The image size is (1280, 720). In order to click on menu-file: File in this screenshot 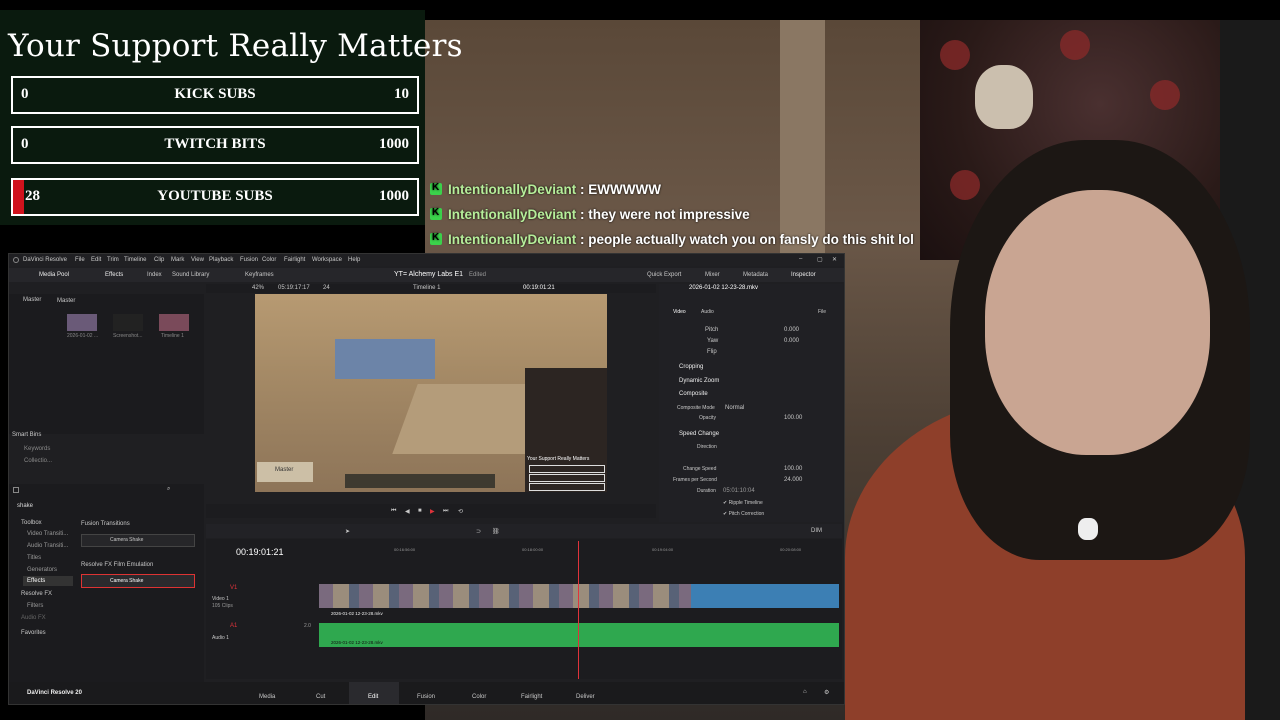, I will do `click(80, 260)`.